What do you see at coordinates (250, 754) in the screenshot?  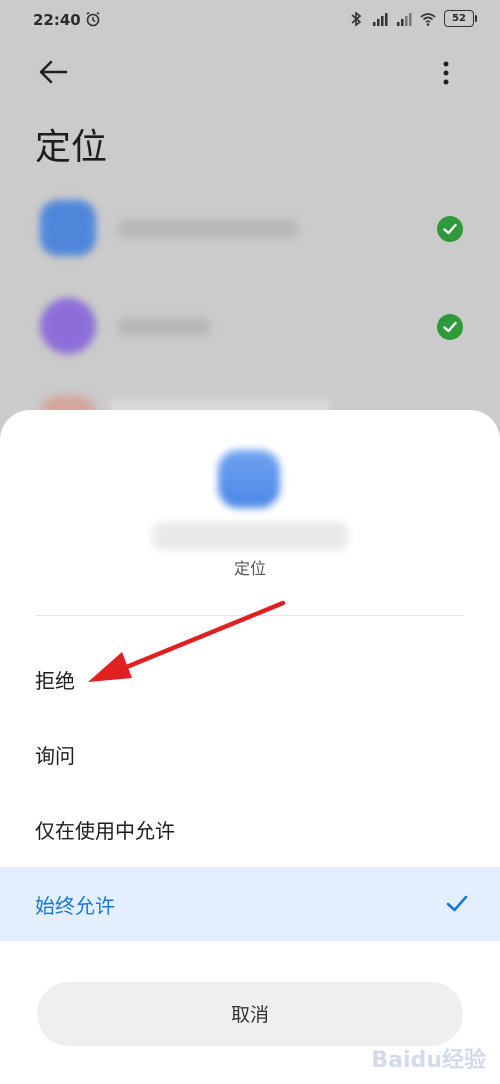 I see `option-ask: 询问` at bounding box center [250, 754].